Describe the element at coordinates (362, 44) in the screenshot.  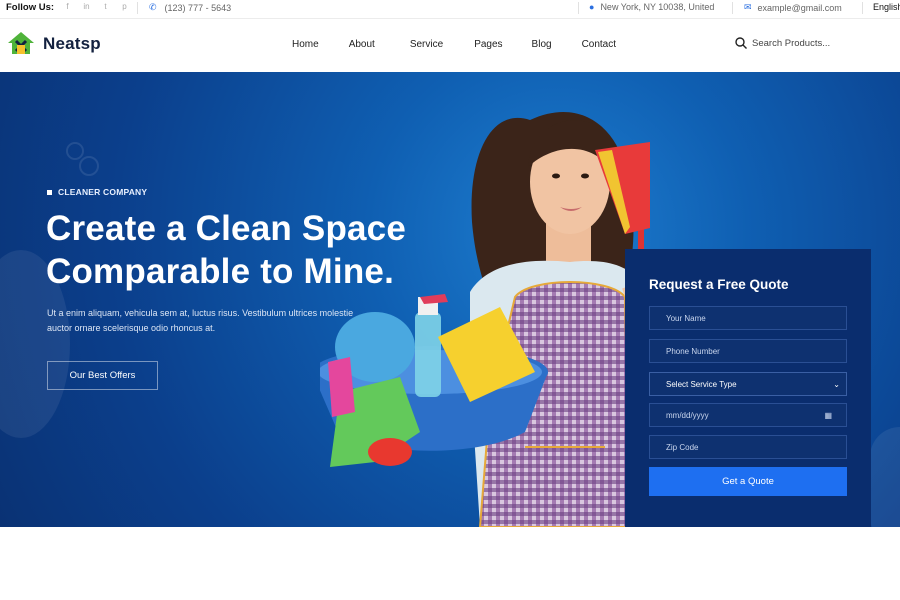
I see `nav-about: About` at that location.